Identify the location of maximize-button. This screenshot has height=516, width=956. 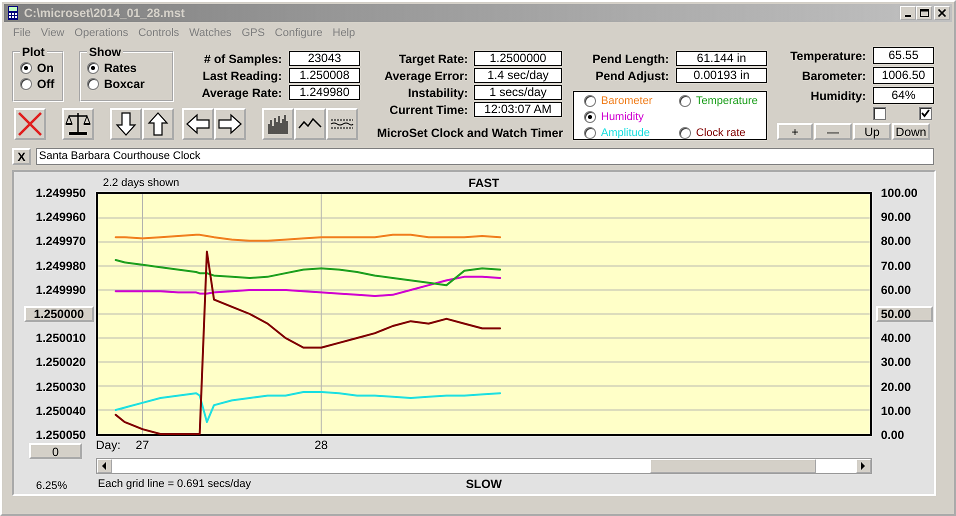
(924, 13).